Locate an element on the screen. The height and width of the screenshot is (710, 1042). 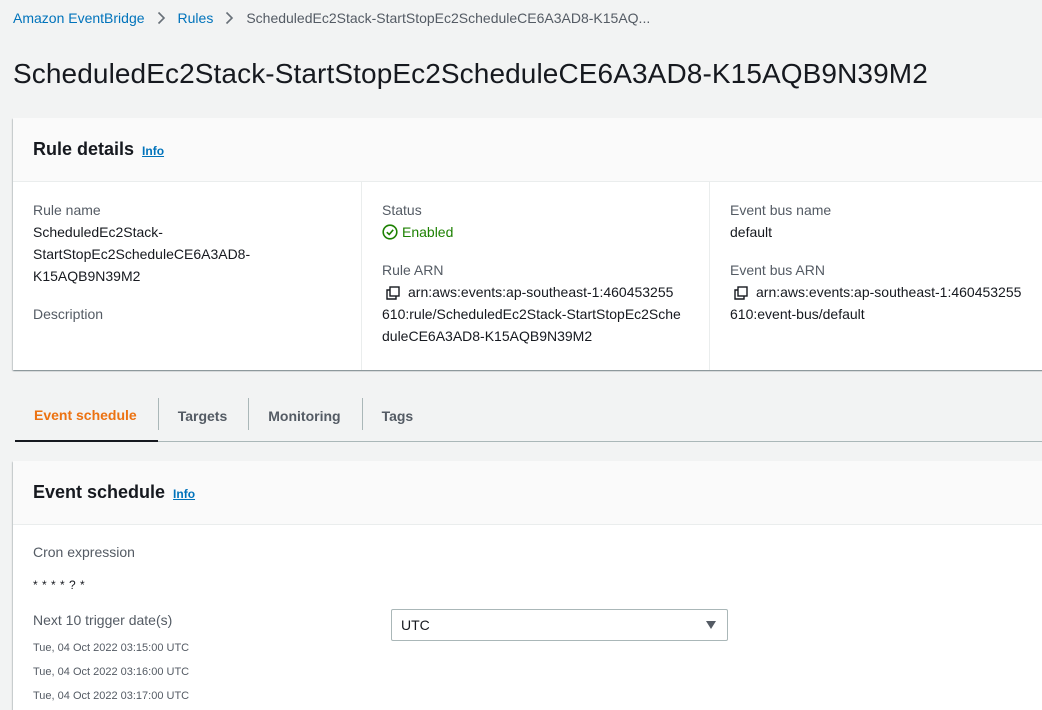
rule-name-line: K15AQB9N39M2 is located at coordinates (87, 276).